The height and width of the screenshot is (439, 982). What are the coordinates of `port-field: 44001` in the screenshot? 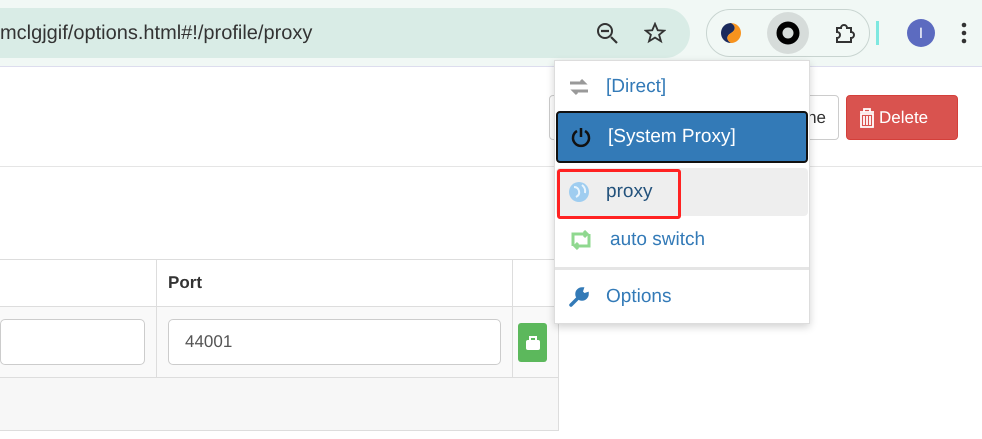 It's located at (334, 342).